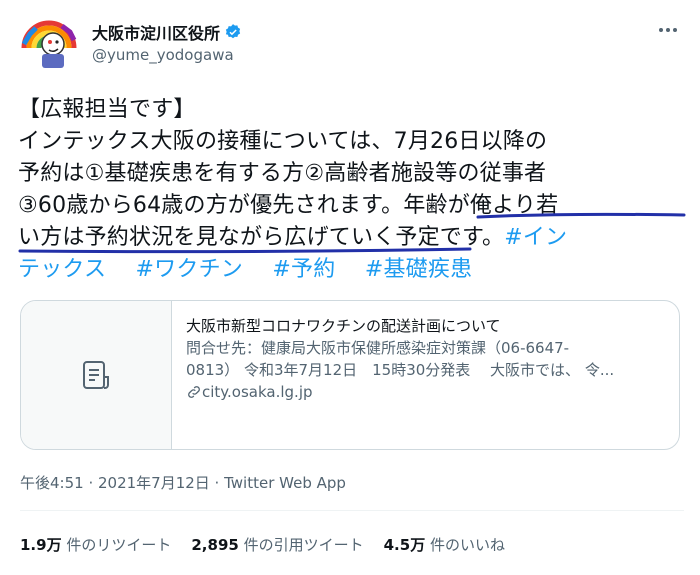  What do you see at coordinates (156, 32) in the screenshot?
I see `display-name: 大阪市淀川区役所` at bounding box center [156, 32].